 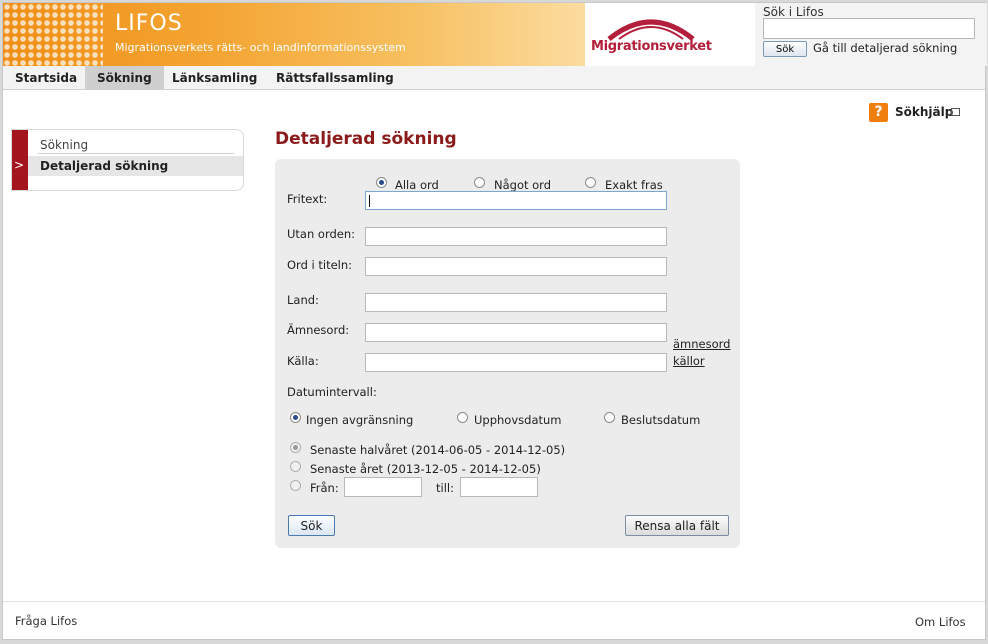 What do you see at coordinates (701, 344) in the screenshot?
I see `amnesord-link: ämnesord` at bounding box center [701, 344].